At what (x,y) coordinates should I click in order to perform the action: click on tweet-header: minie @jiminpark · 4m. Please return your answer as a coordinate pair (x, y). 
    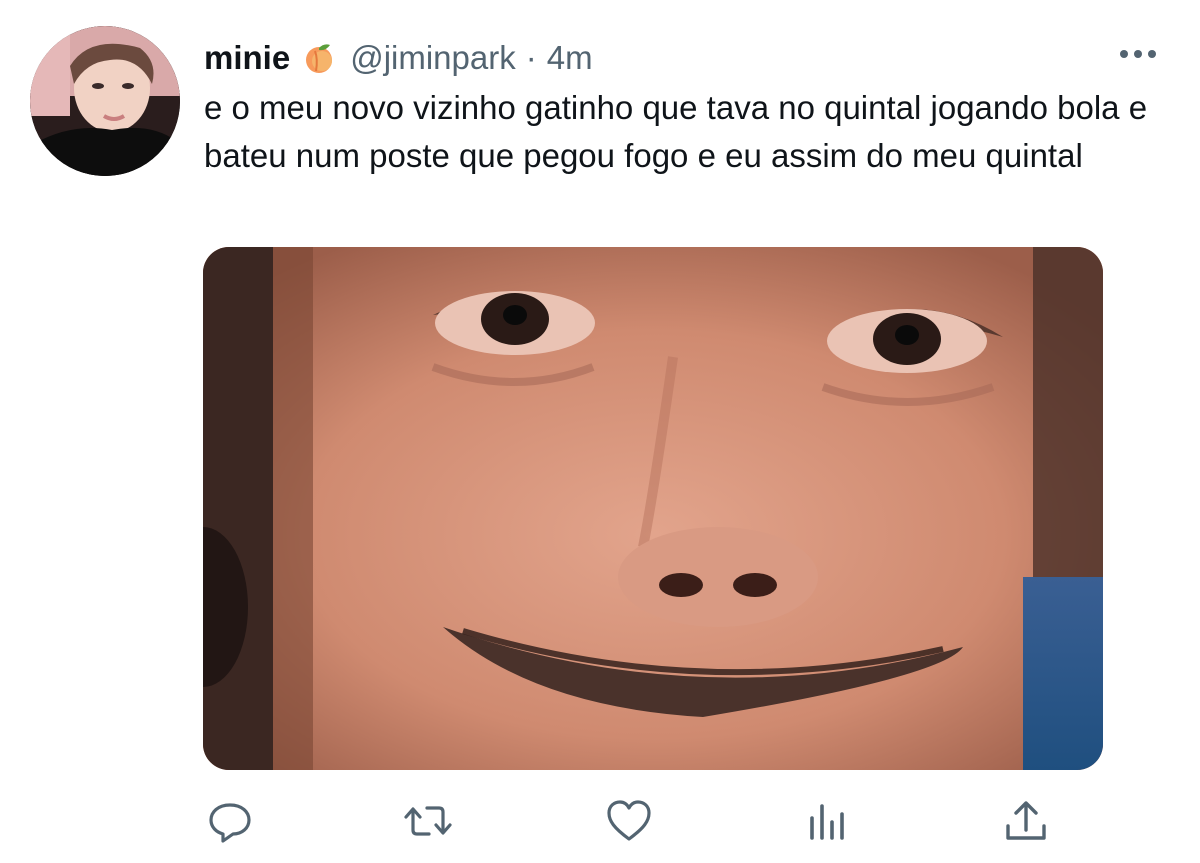
    Looking at the image, I should click on (398, 58).